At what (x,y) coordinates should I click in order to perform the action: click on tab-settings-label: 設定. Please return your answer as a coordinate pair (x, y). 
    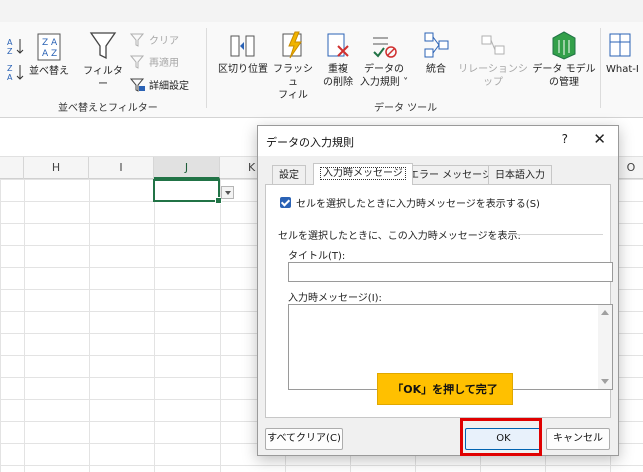
    Looking at the image, I should click on (289, 175).